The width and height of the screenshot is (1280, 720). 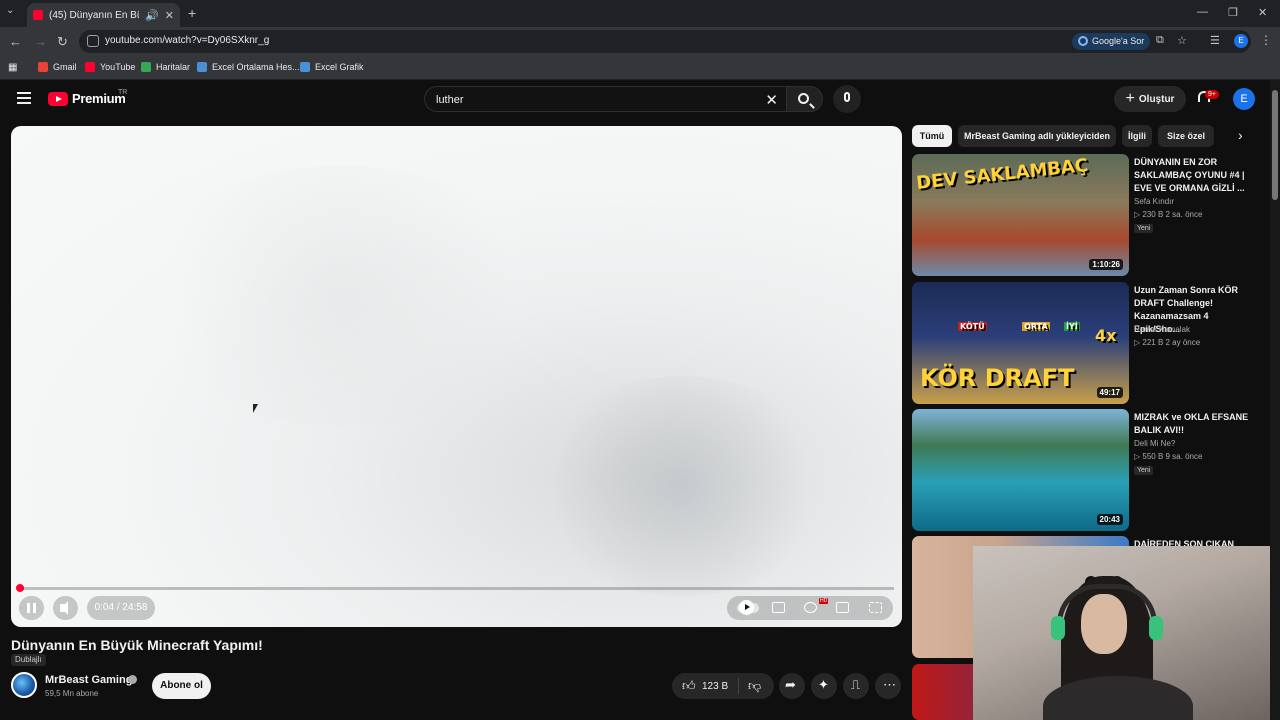 What do you see at coordinates (605, 99) in the screenshot?
I see `search-input: luther ✕` at bounding box center [605, 99].